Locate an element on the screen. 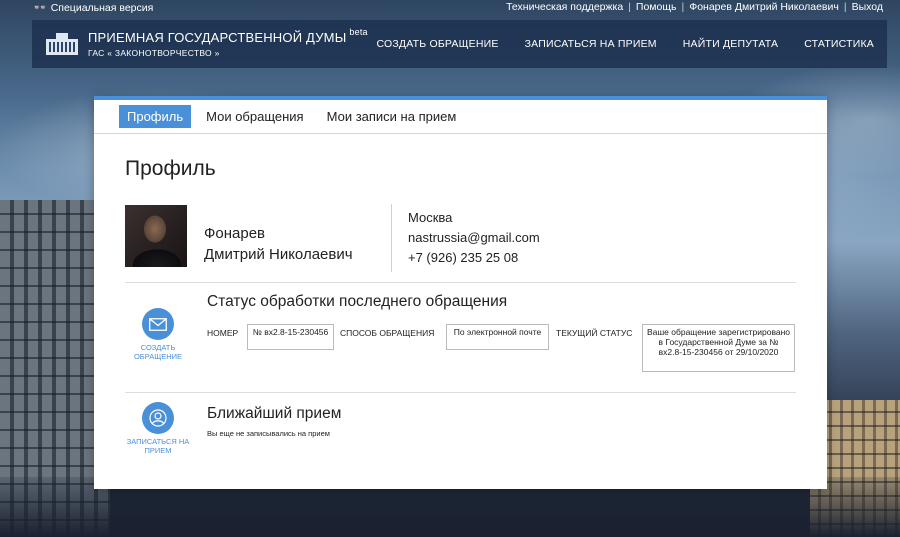  nav-book-reception: ЗАПИСАТЬСЯ НА ПРИЕМ is located at coordinates (591, 44).